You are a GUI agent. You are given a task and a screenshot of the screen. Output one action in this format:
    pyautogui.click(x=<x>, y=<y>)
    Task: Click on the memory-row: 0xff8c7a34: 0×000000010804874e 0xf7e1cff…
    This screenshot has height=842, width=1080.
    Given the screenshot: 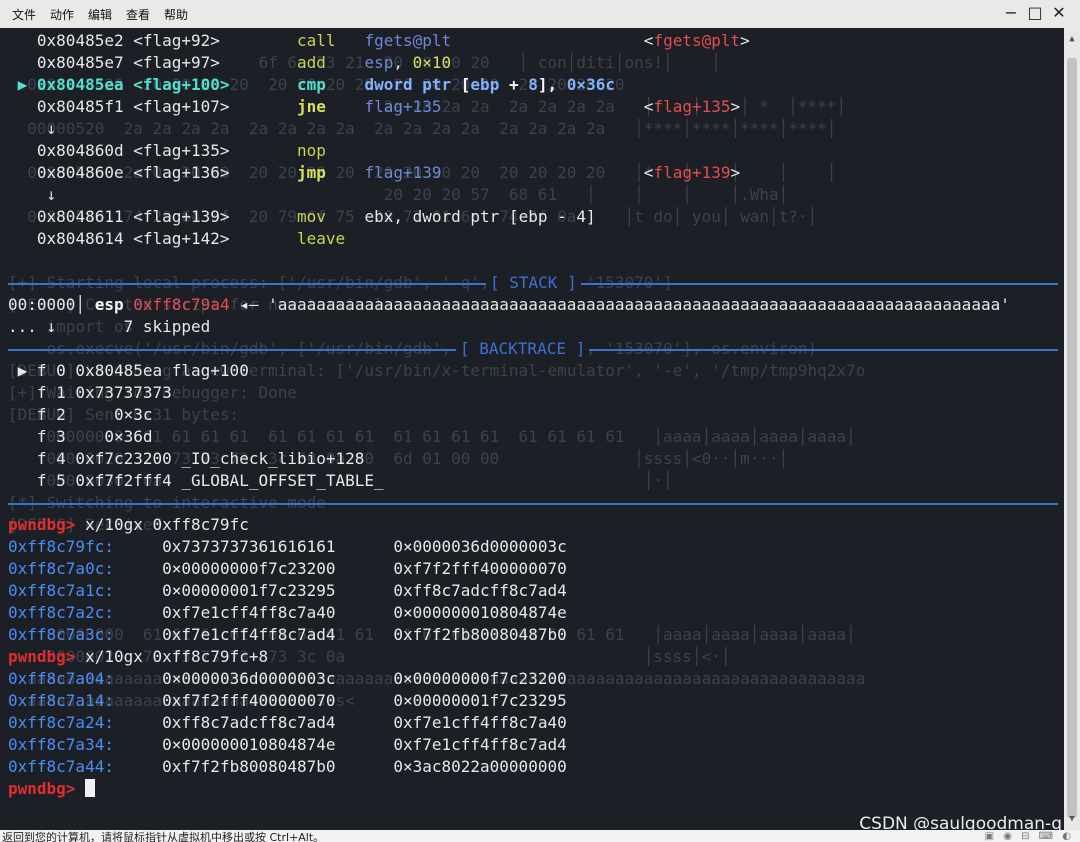 What is the action you would take?
    pyautogui.click(x=287, y=744)
    